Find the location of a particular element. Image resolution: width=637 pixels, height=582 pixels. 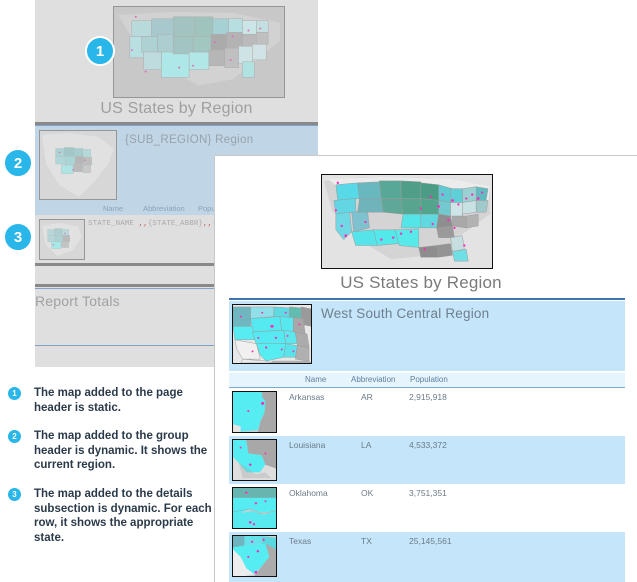

table-row: Arkansas AR 2,915,918 is located at coordinates (427, 412).